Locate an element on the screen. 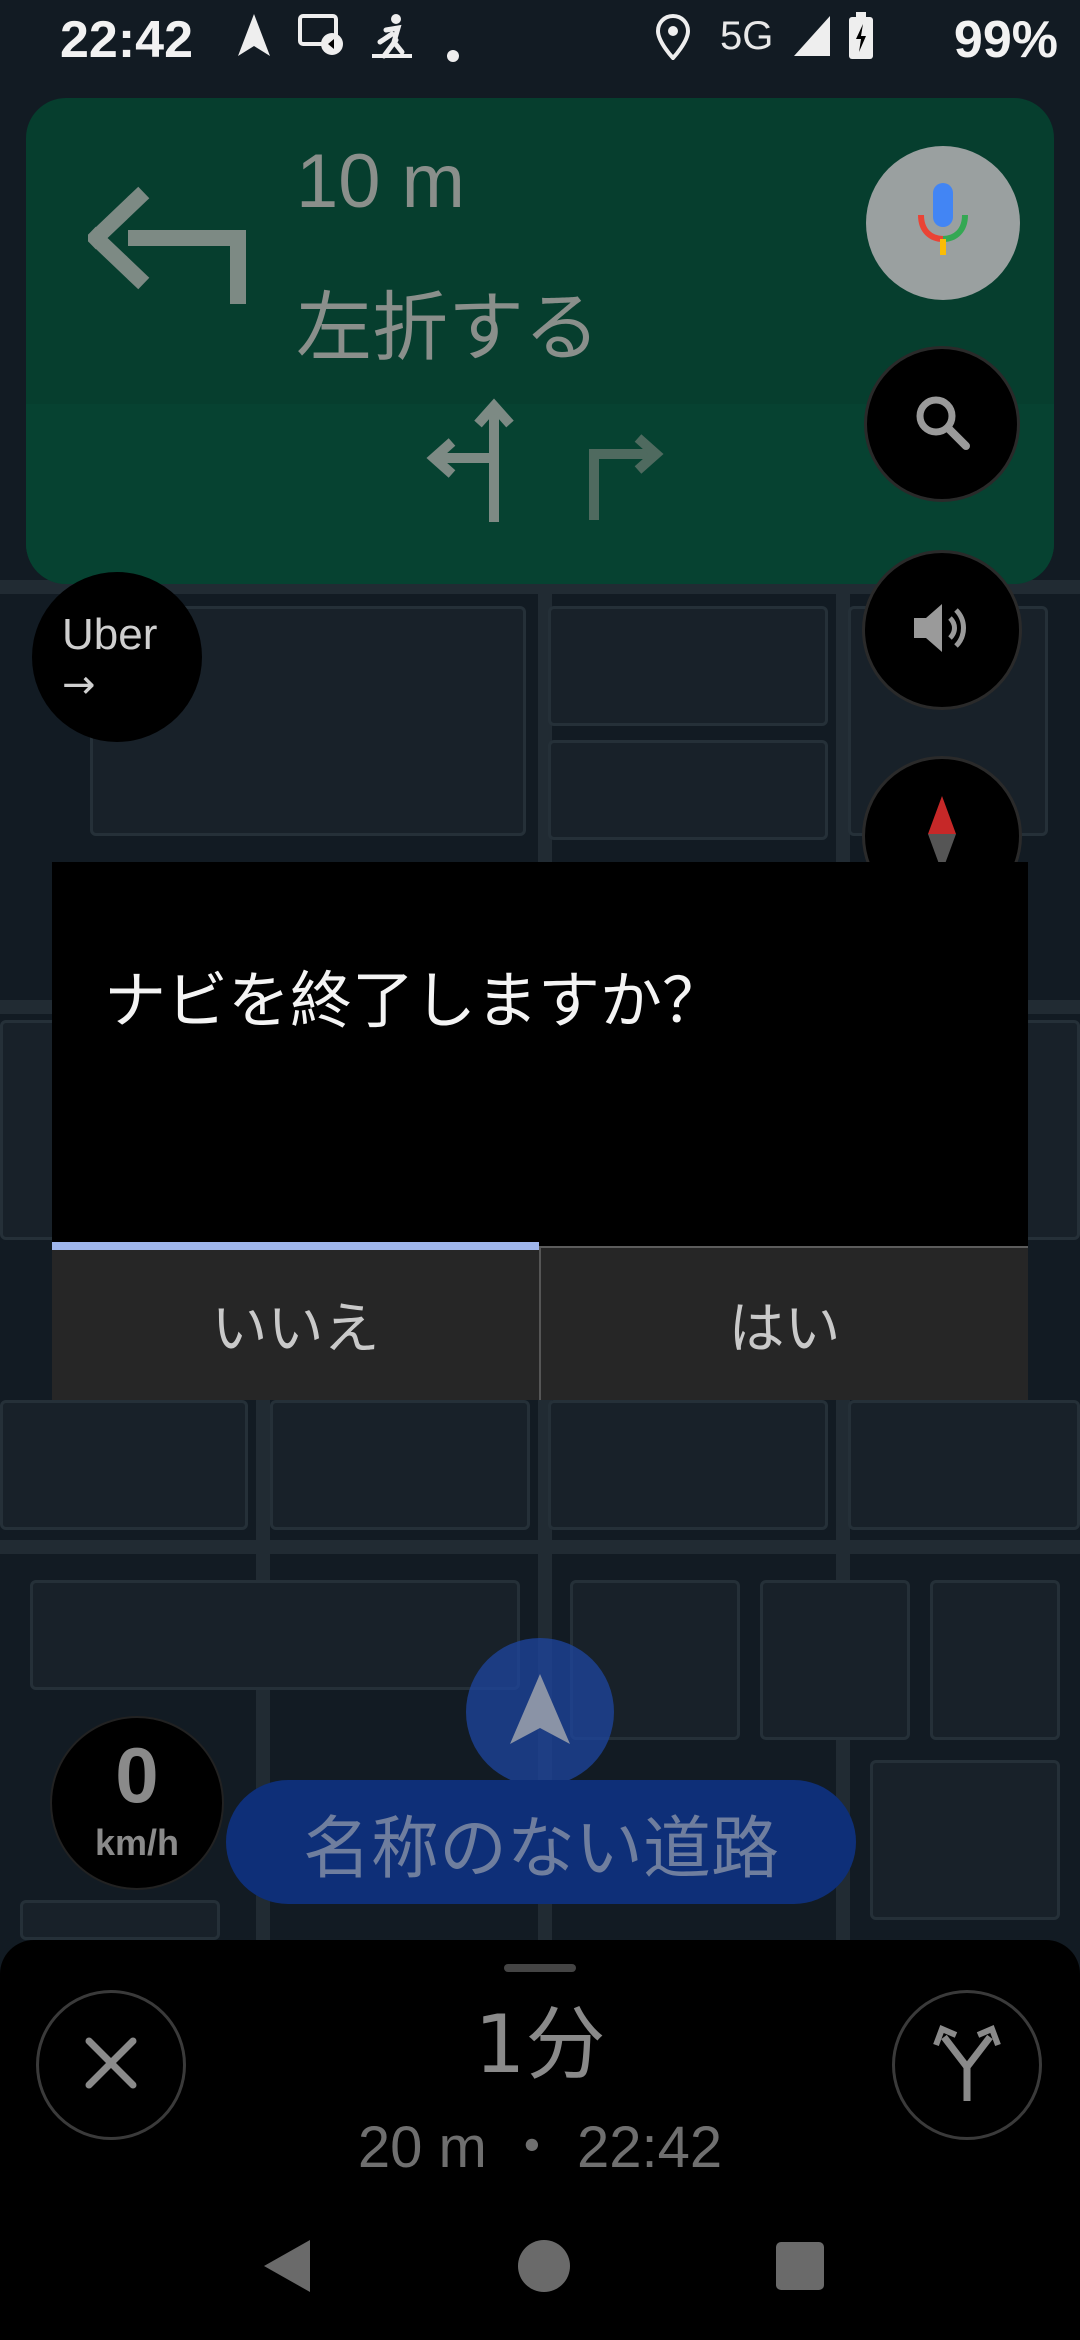 The image size is (1080, 2340). uber-shortcut-button: Uber → is located at coordinates (117, 657).